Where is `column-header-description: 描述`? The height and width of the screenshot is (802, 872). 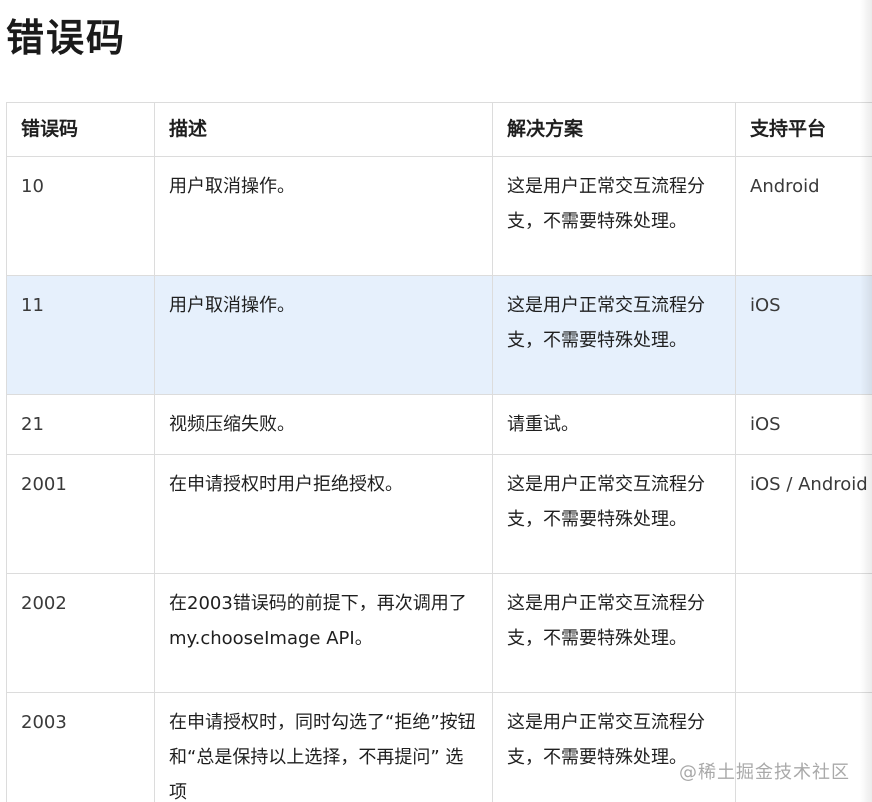
column-header-description: 描述 is located at coordinates (323, 129).